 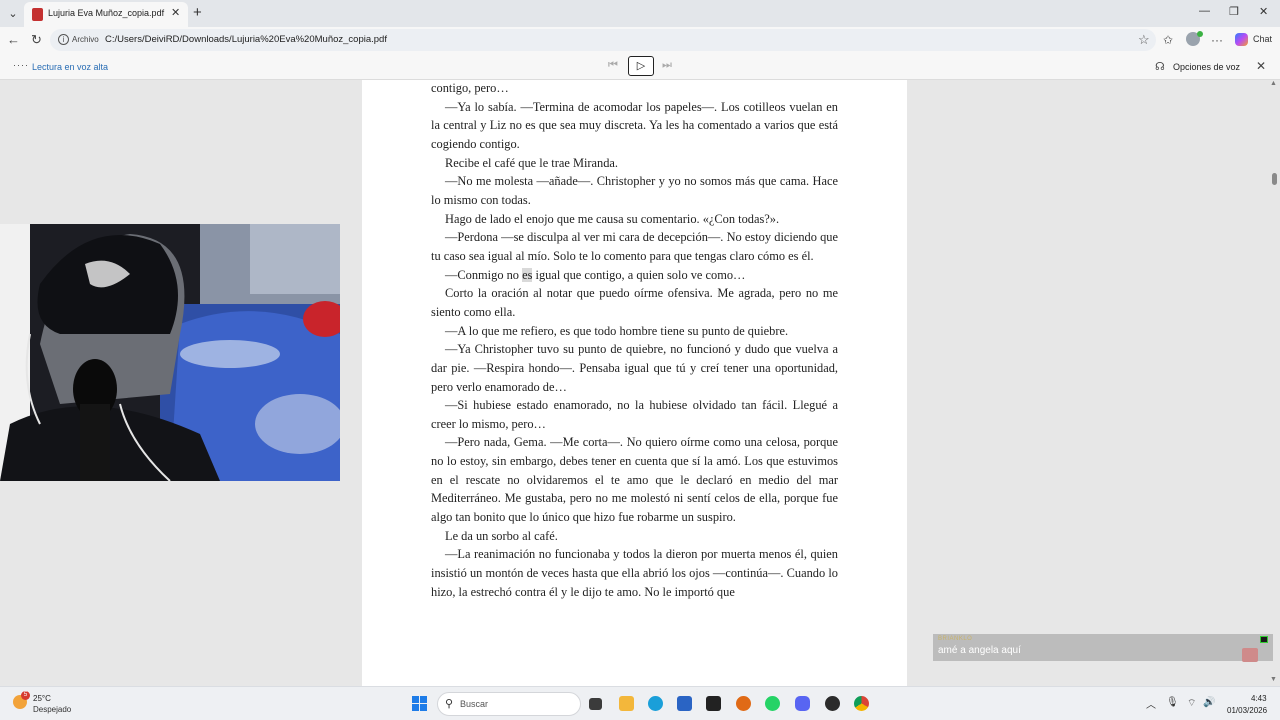 What do you see at coordinates (613, 65) in the screenshot?
I see `previous-paragraph-icon: ⏮` at bounding box center [613, 65].